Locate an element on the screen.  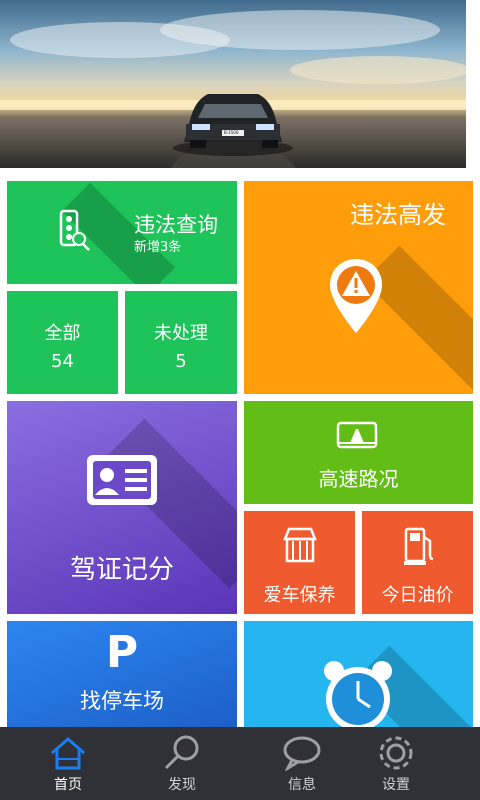
gear-icon is located at coordinates (396, 753).